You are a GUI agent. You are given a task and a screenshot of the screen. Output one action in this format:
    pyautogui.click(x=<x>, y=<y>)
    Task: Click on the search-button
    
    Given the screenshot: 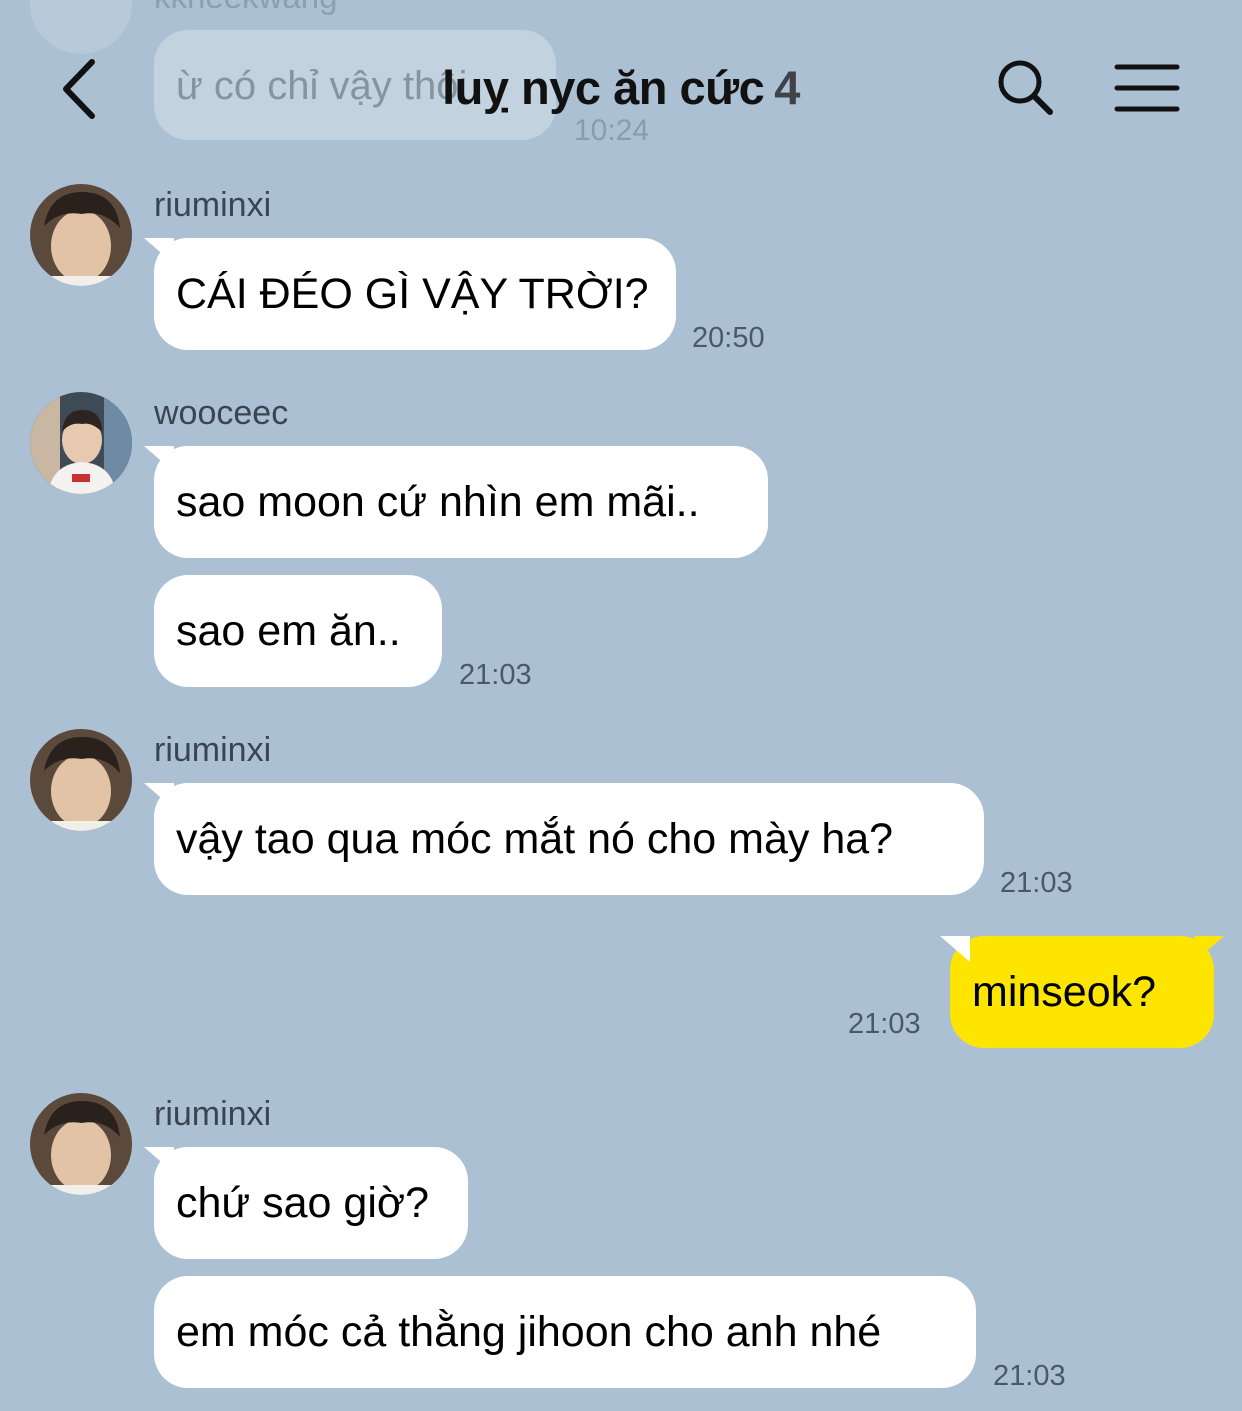 What is the action you would take?
    pyautogui.click(x=1026, y=88)
    